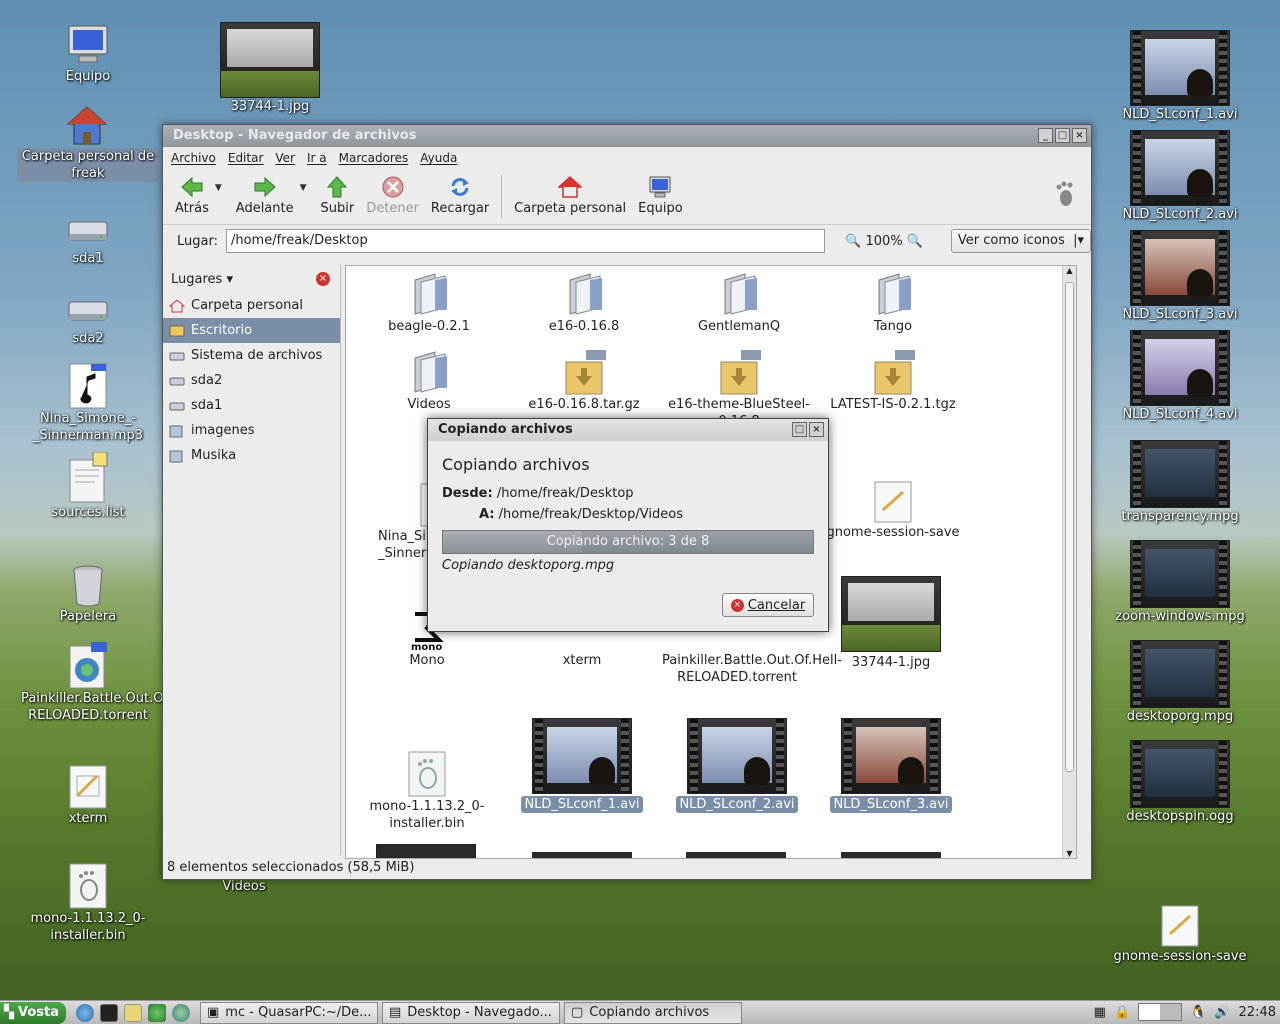 The image size is (1280, 1024). Describe the element at coordinates (1180, 482) in the screenshot. I see `desktop-icon-video: transparency.mpg` at that location.